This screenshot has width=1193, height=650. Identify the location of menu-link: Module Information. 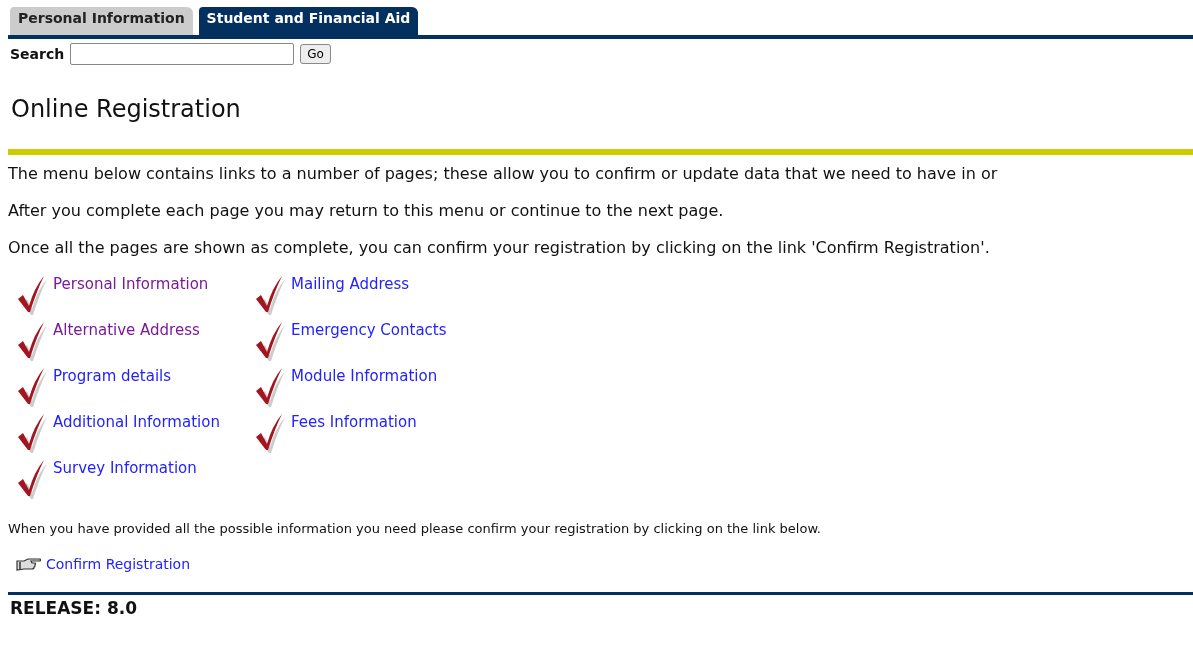
(364, 376).